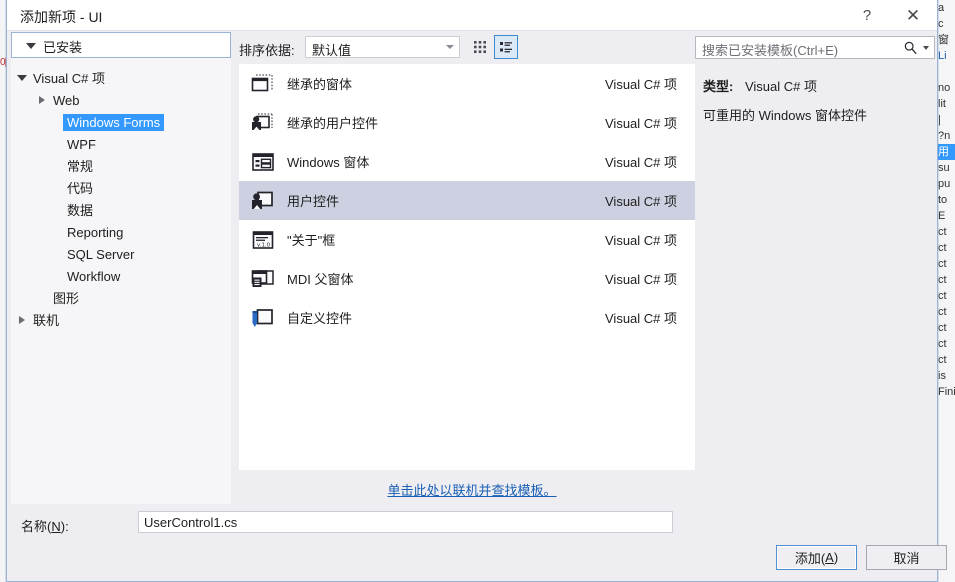 This screenshot has width=955, height=582. Describe the element at coordinates (80, 166) in the screenshot. I see `tree-node-label: 常规` at that location.